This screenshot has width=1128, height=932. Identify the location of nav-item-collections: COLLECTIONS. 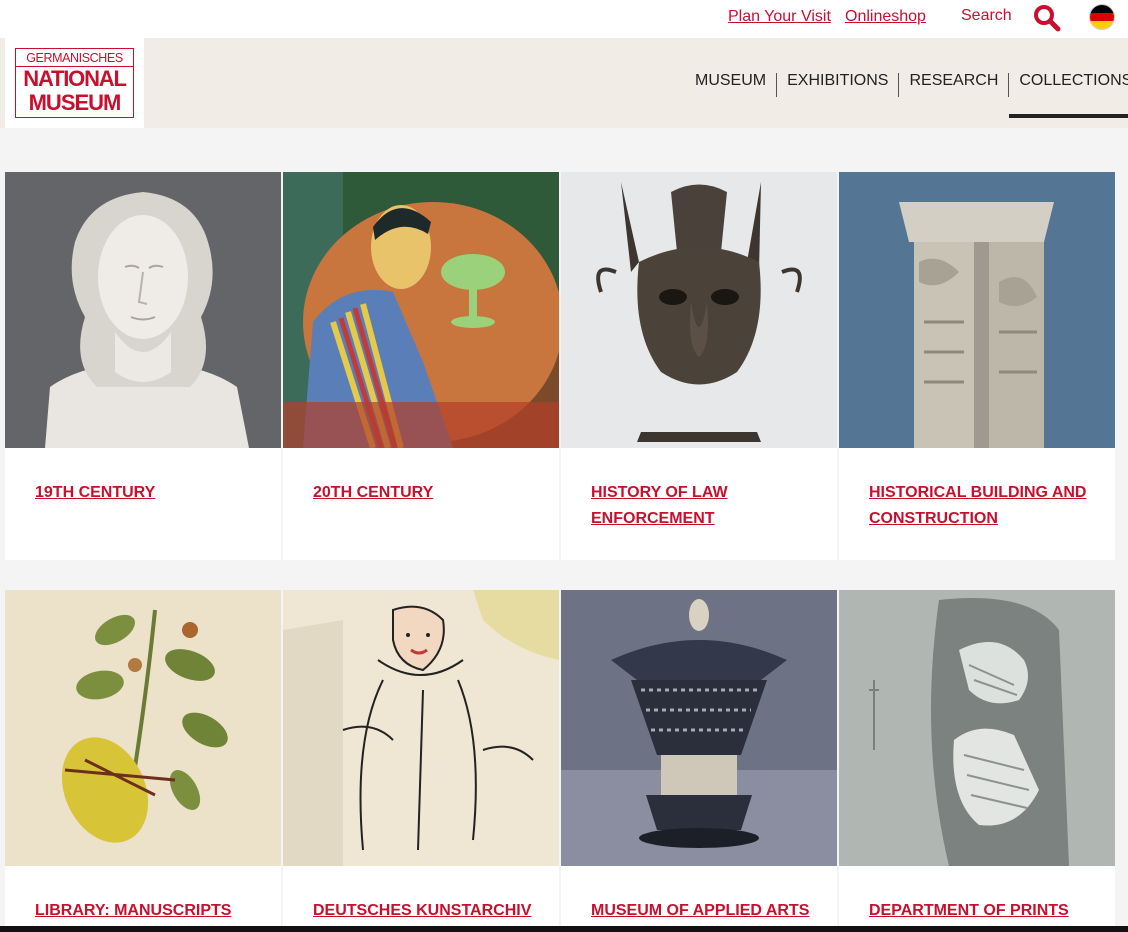
(1068, 83).